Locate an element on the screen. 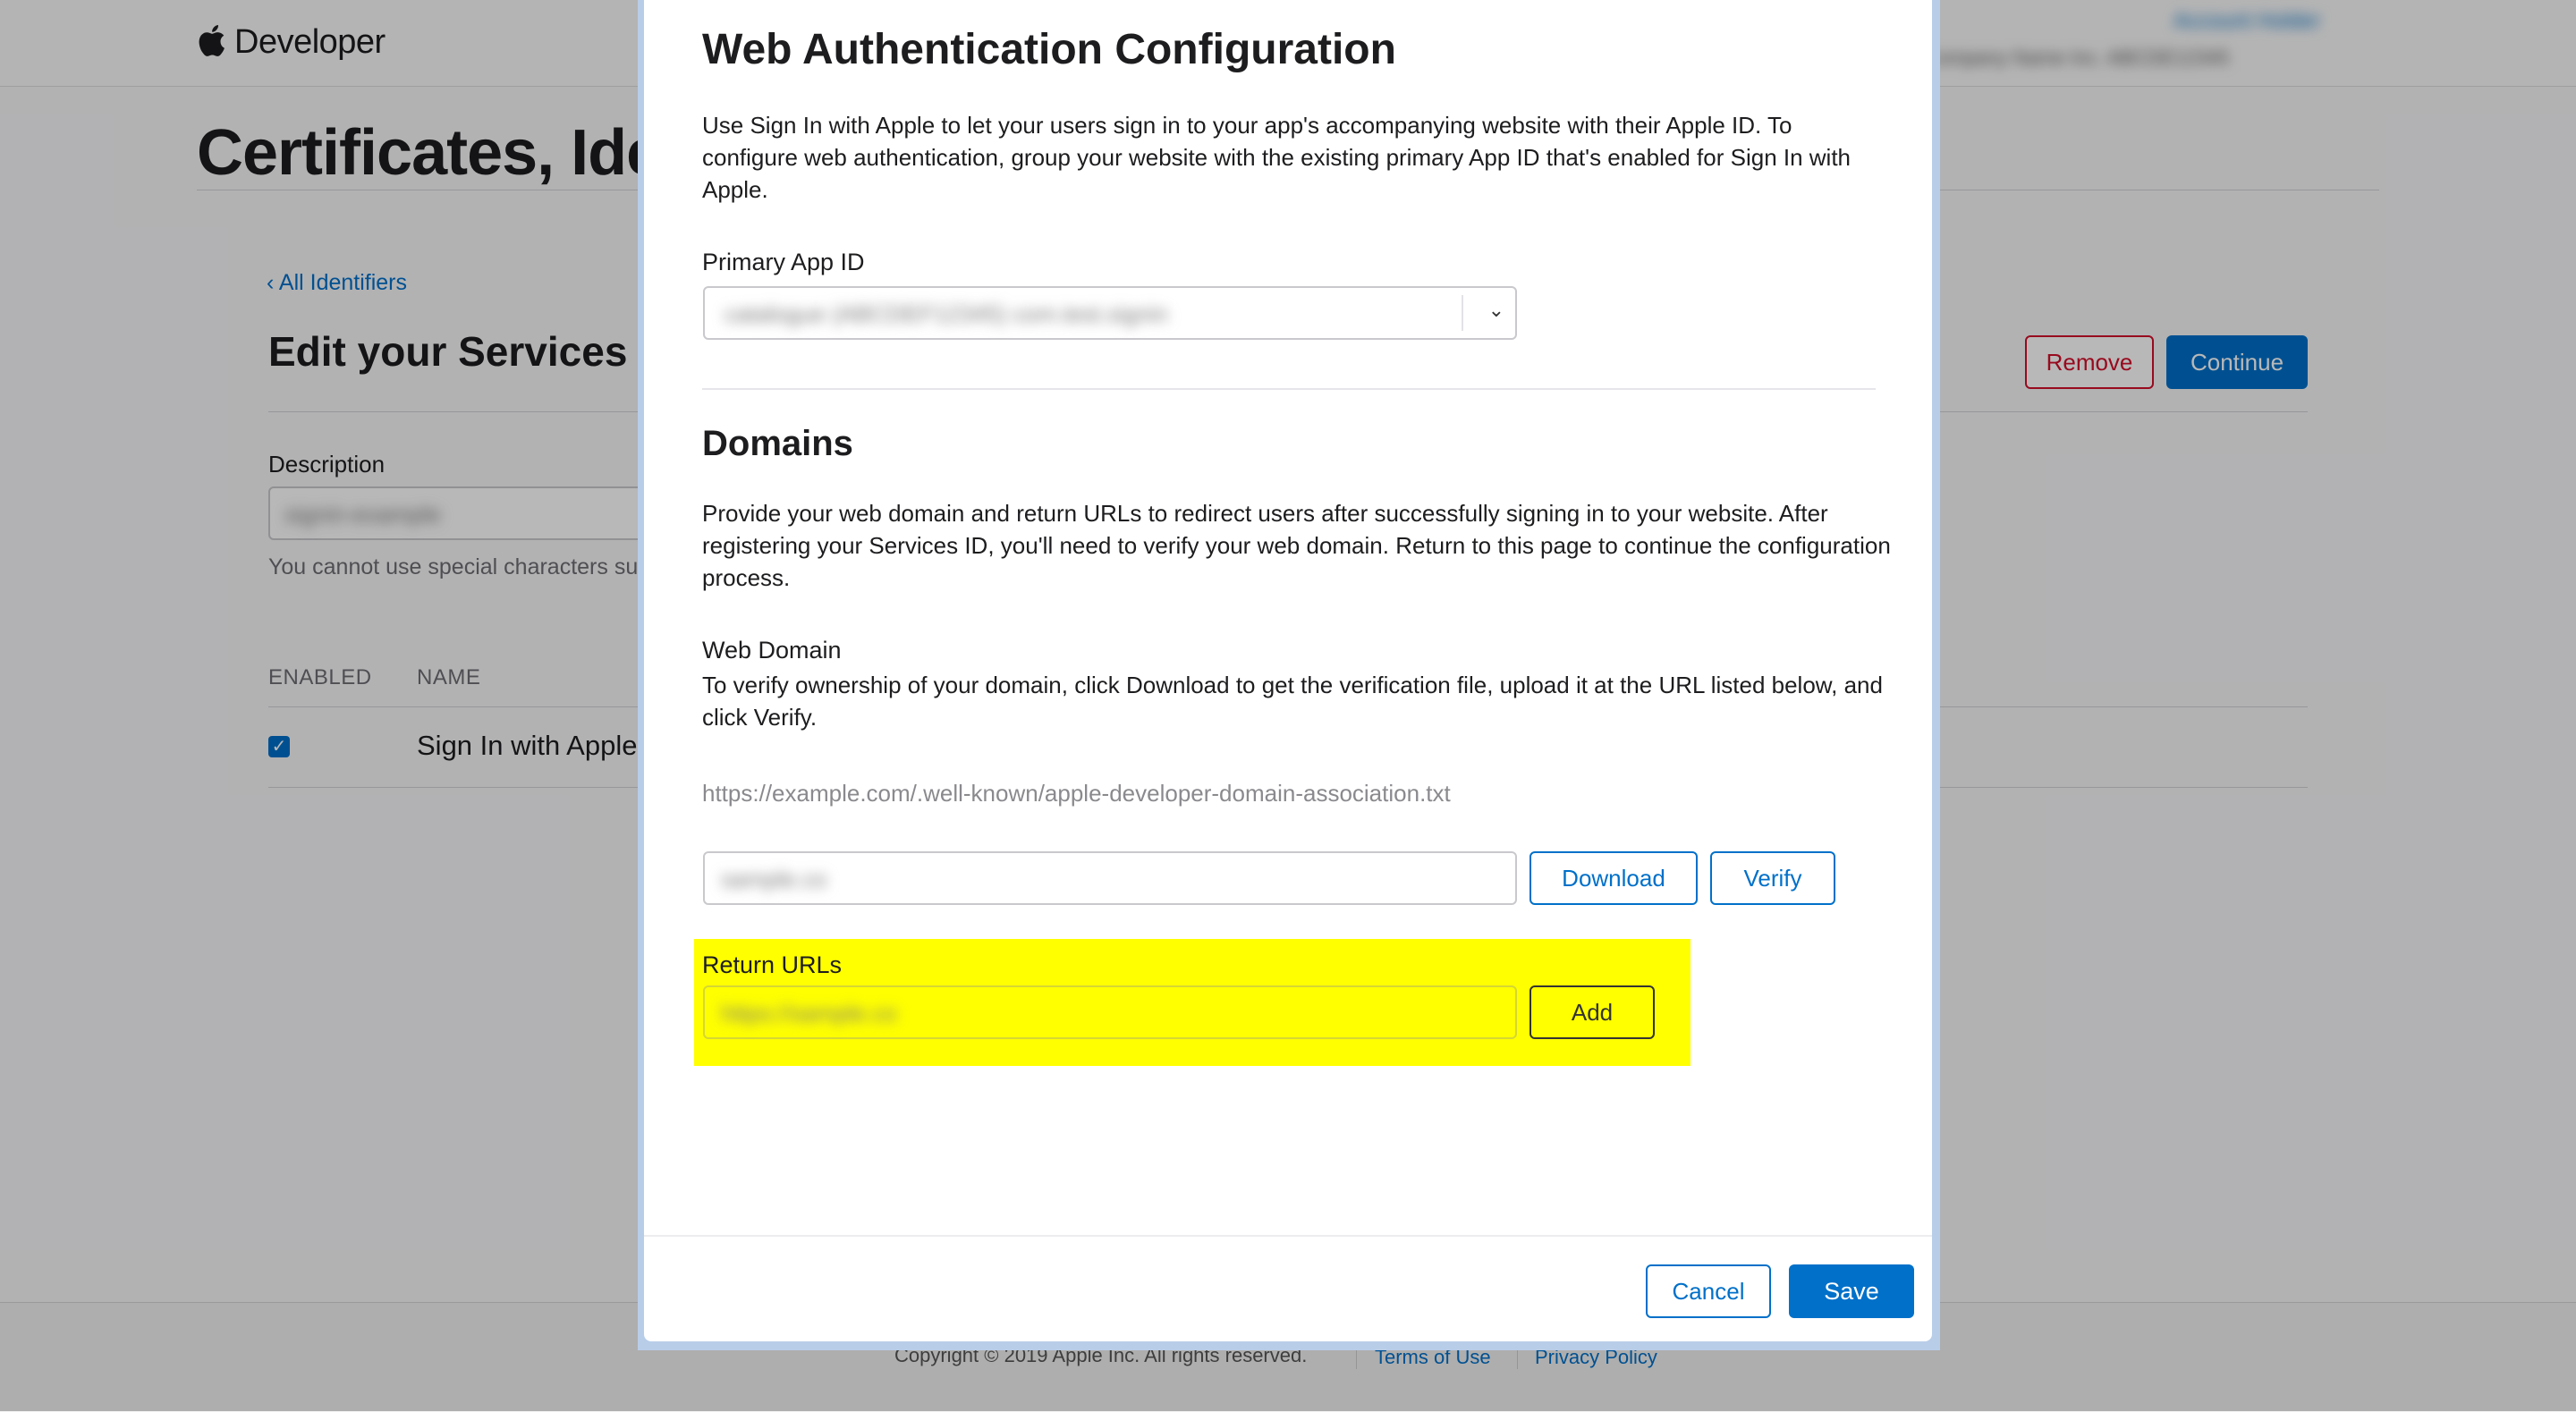  web-domain-value: sample.co is located at coordinates (774, 879).